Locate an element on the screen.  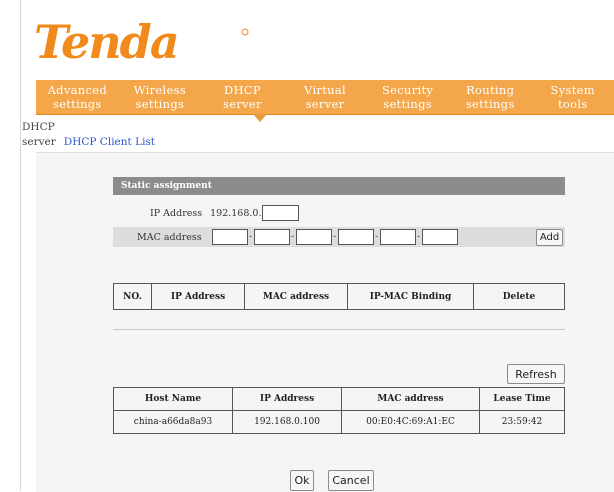
nav-security-settings: Security settings is located at coordinates (407, 97).